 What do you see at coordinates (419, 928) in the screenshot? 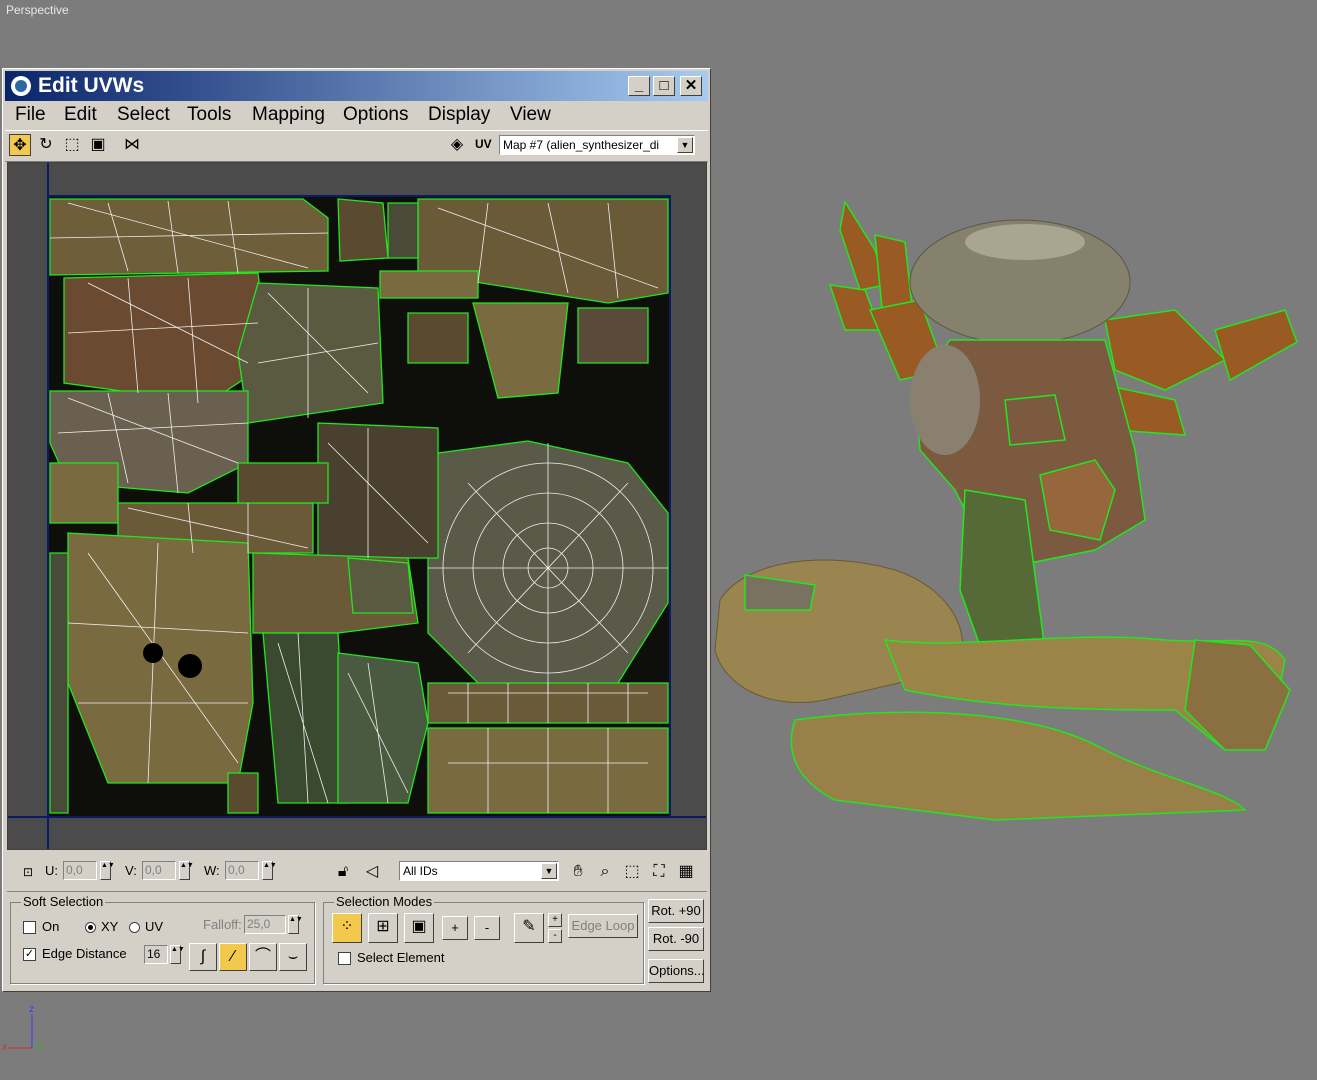
I see `face-mode-icon: ▣` at bounding box center [419, 928].